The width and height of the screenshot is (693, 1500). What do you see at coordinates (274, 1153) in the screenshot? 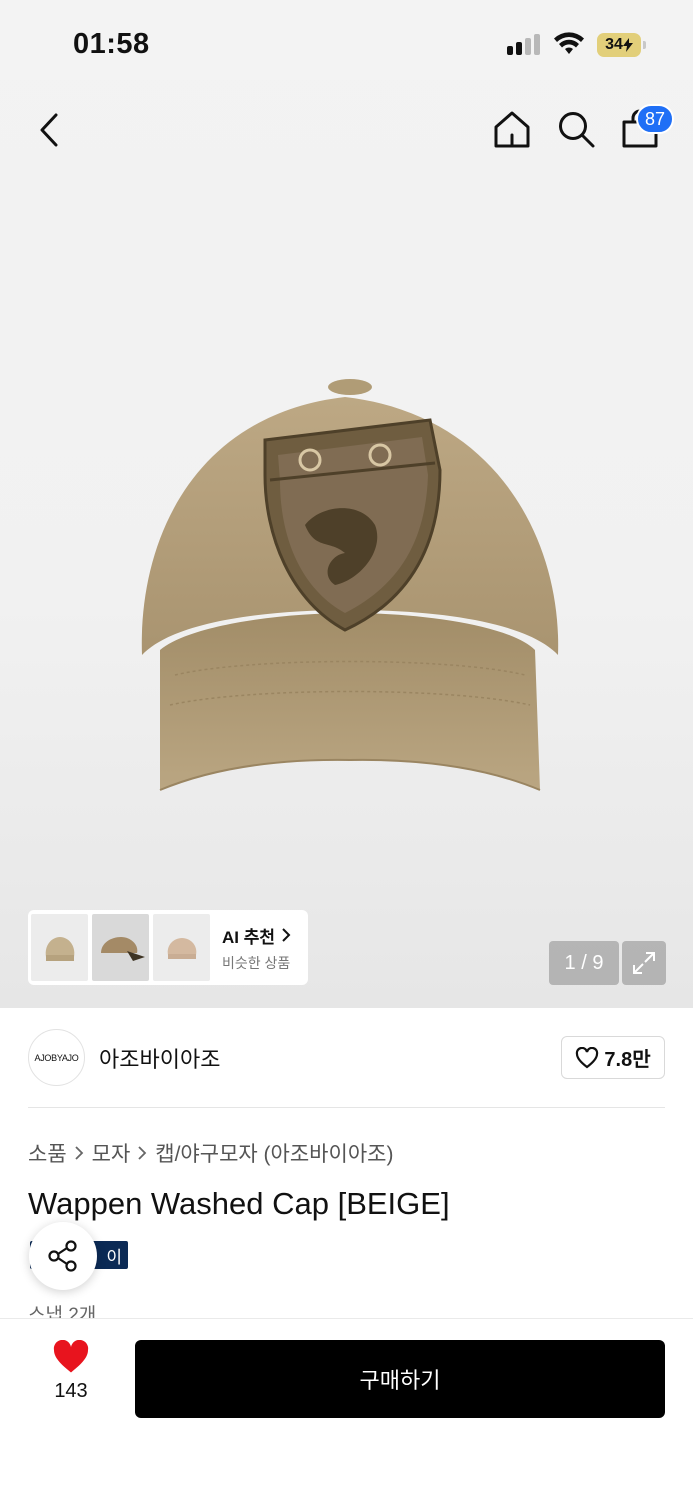
I see `breadcrumb-item: 캡/야구모자 (아조바이아조)` at bounding box center [274, 1153].